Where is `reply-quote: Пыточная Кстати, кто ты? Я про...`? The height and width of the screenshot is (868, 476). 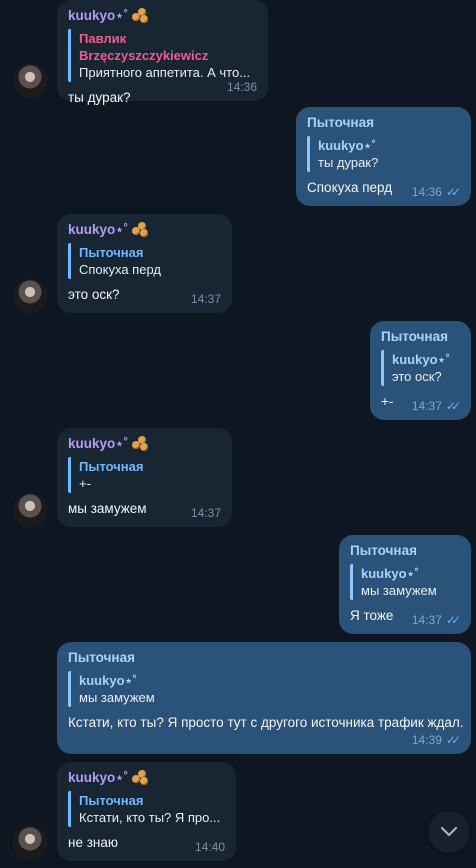 reply-quote: Пыточная Кстати, кто ты? Я про... is located at coordinates (146, 809).